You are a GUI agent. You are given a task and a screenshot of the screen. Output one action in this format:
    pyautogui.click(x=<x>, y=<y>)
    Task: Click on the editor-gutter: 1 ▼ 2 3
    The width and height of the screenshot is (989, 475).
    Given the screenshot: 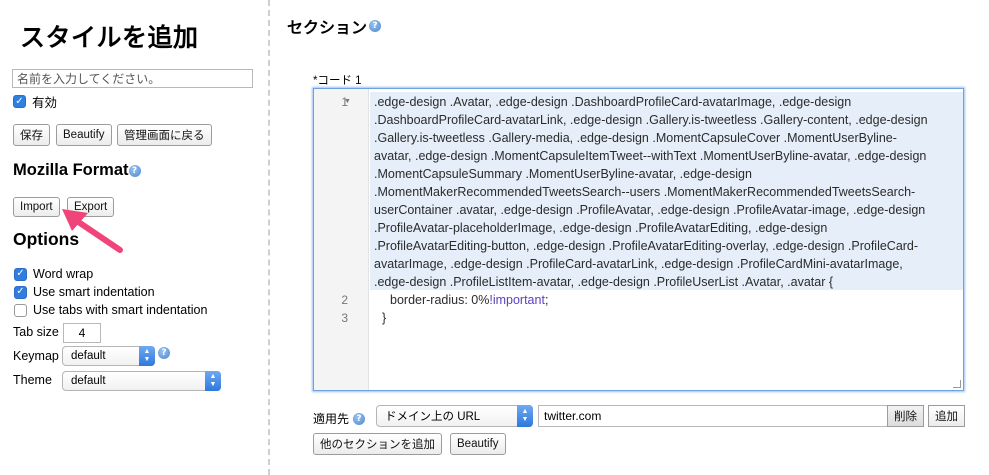 What is the action you would take?
    pyautogui.click(x=341, y=239)
    